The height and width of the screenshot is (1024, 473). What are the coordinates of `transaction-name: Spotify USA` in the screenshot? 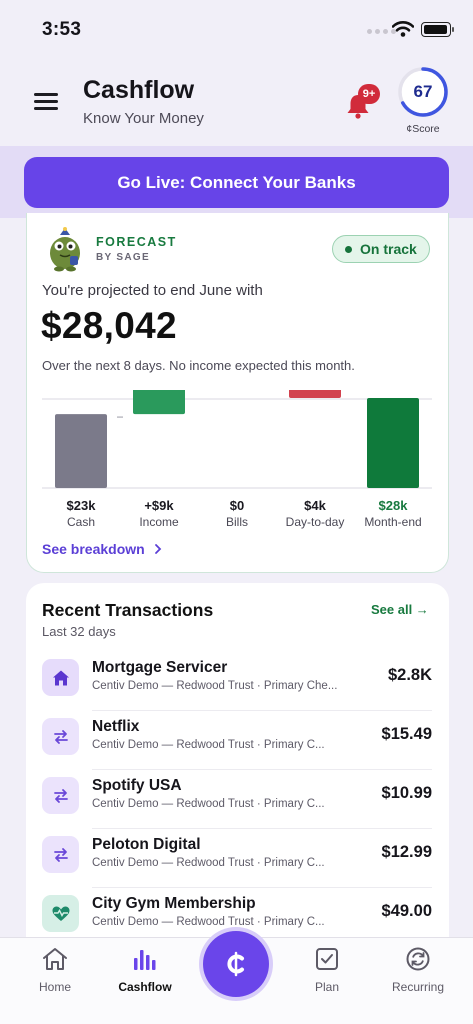 It's located at (137, 785).